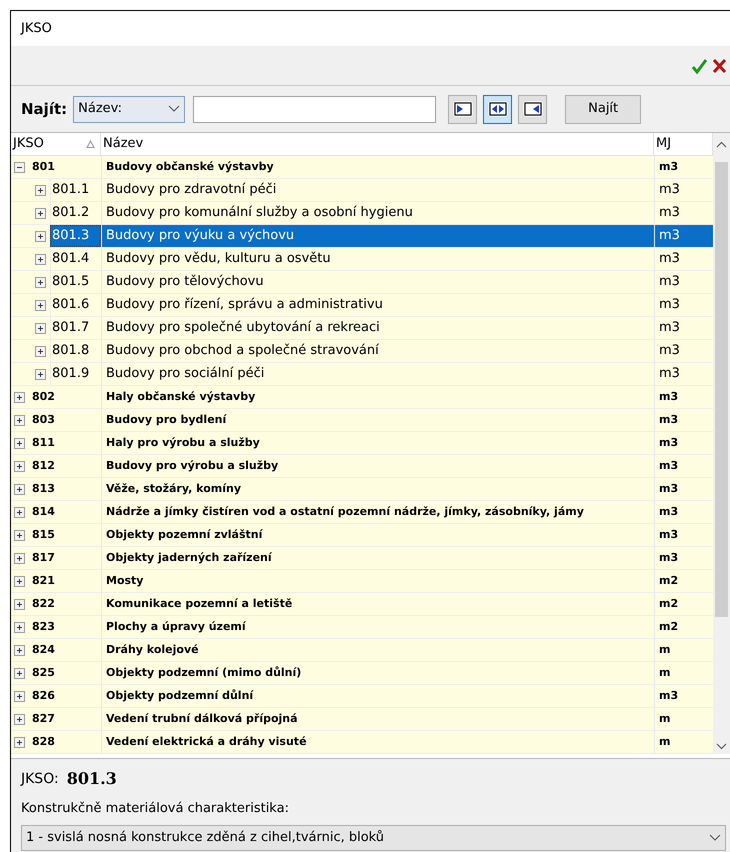 The image size is (730, 852). I want to click on name-cell: Budovy pro společné ubytování a rekreaci, so click(377, 328).